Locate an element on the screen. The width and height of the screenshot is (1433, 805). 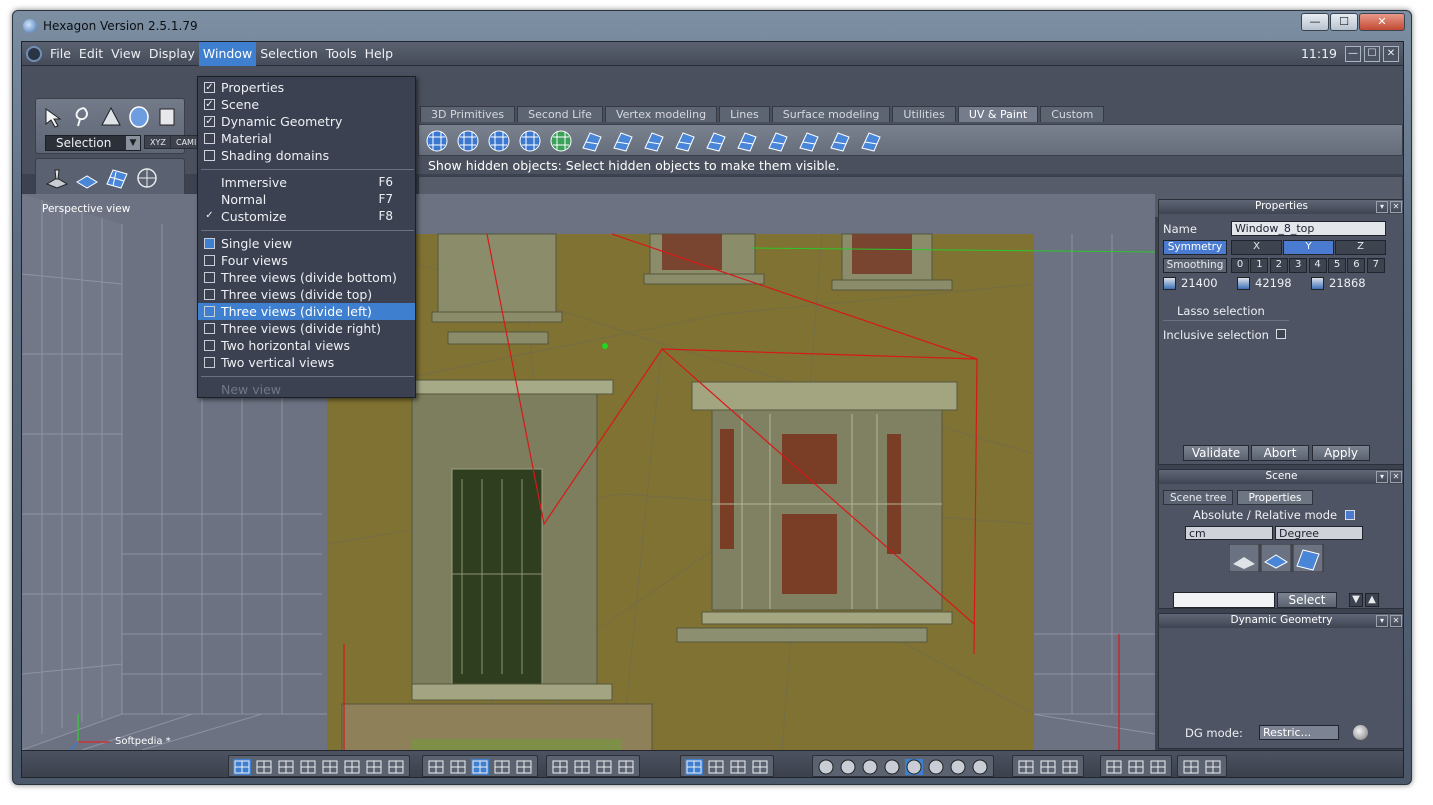
menu-item-properties: ✓ Properties is located at coordinates (306, 87).